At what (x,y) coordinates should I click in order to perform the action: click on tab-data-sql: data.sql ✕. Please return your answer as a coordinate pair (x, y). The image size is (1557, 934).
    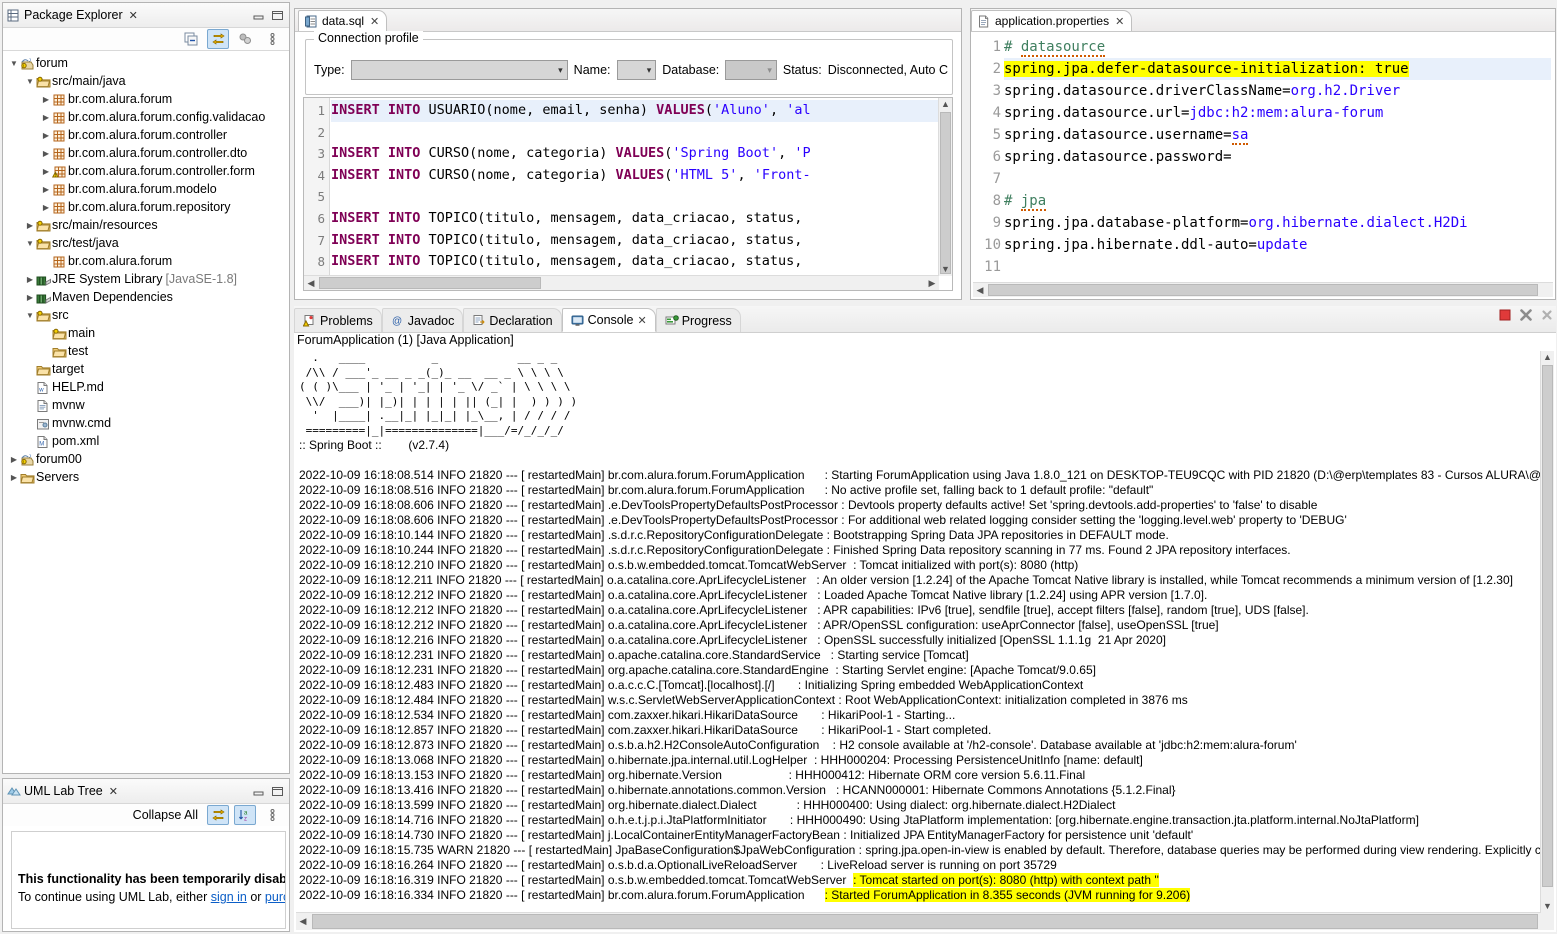
    Looking at the image, I should click on (343, 20).